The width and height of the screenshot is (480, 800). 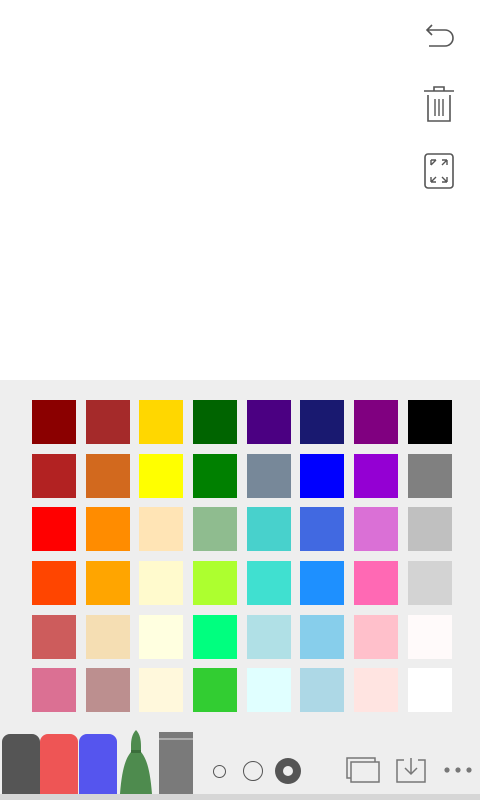 What do you see at coordinates (98, 764) in the screenshot?
I see `marker-blue` at bounding box center [98, 764].